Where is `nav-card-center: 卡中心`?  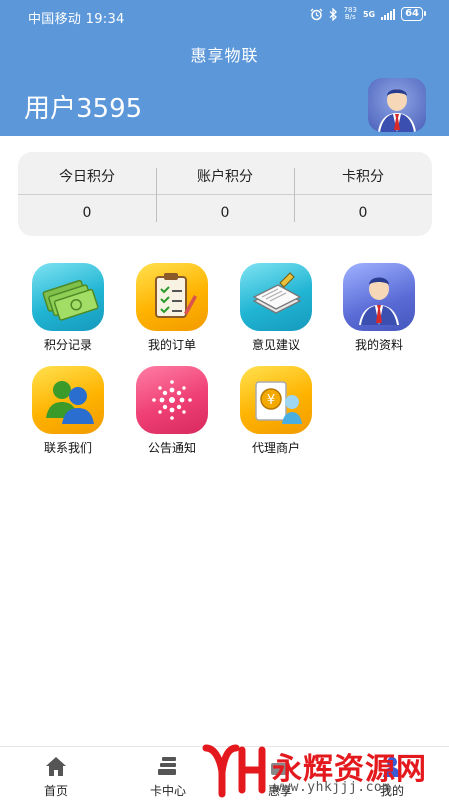 nav-card-center: 卡中心 is located at coordinates (168, 775).